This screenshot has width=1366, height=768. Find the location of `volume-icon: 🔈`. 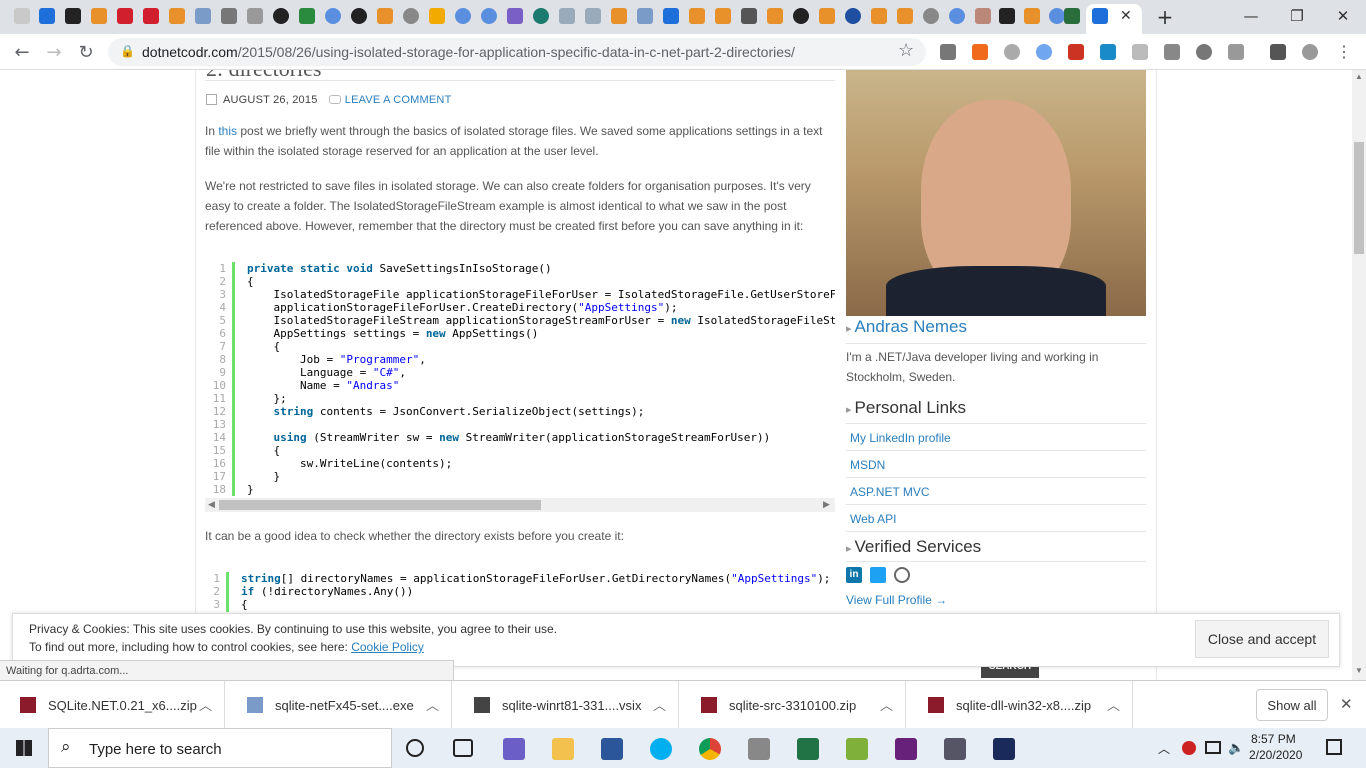

volume-icon: 🔈 is located at coordinates (1236, 748).